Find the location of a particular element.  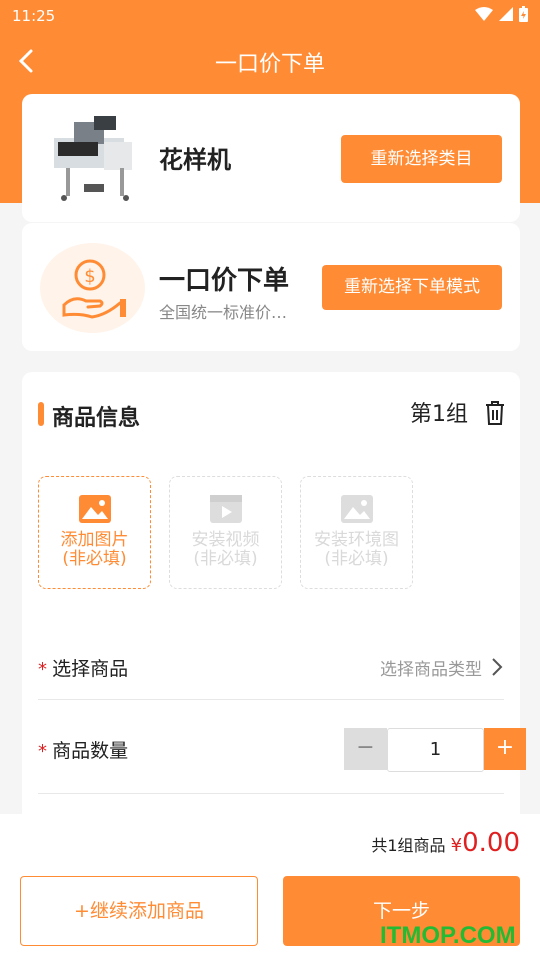

money-hand-icon: $ is located at coordinates (94, 289).